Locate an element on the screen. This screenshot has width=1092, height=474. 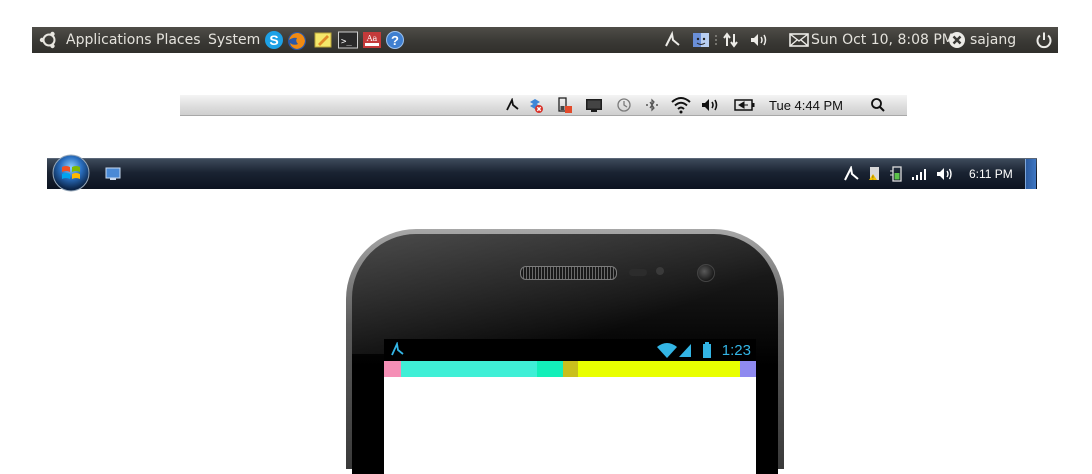
show-desktop-button is located at coordinates (1030, 174).